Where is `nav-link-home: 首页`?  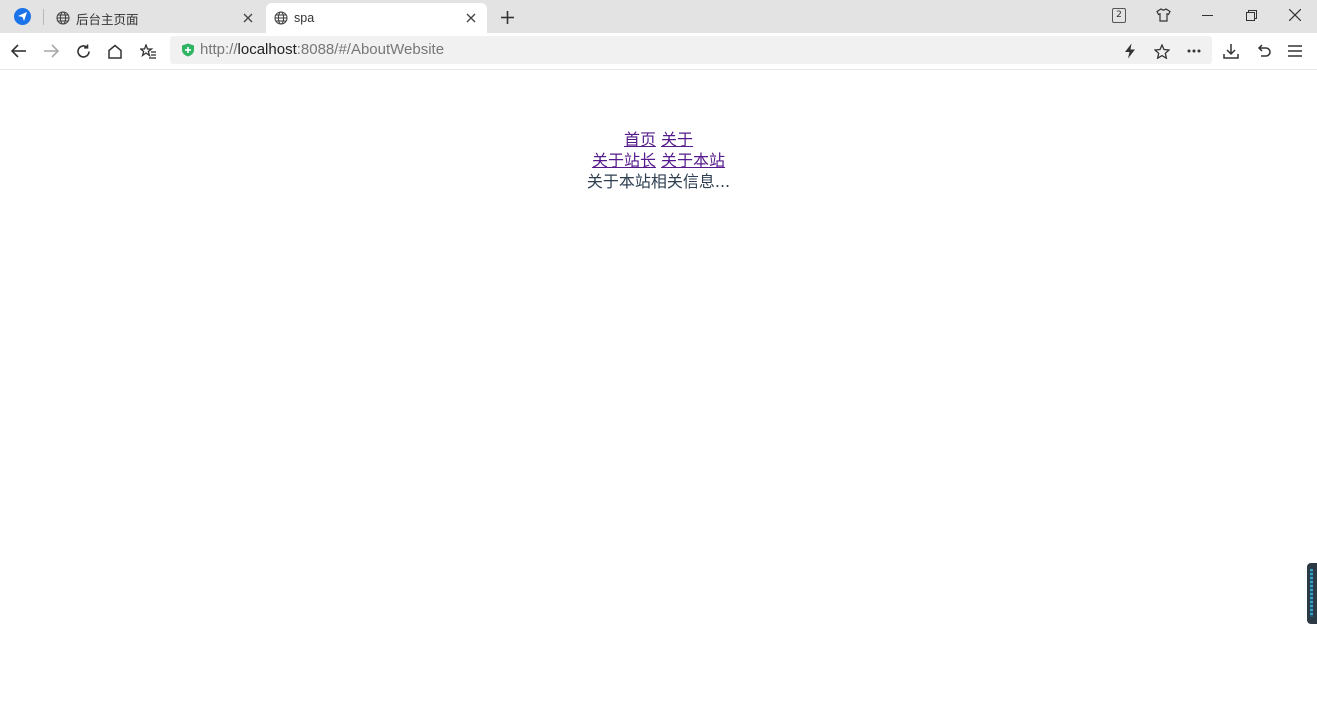
nav-link-home: 首页 is located at coordinates (640, 139).